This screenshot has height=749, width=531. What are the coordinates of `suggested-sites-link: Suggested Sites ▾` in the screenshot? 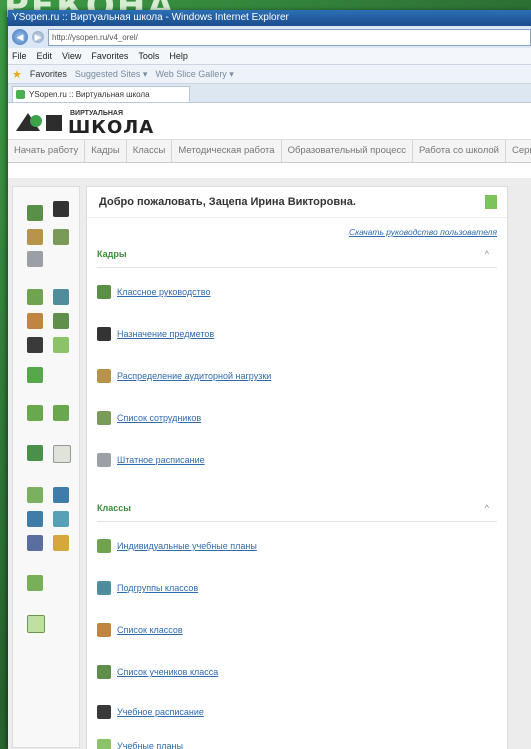 It's located at (111, 74).